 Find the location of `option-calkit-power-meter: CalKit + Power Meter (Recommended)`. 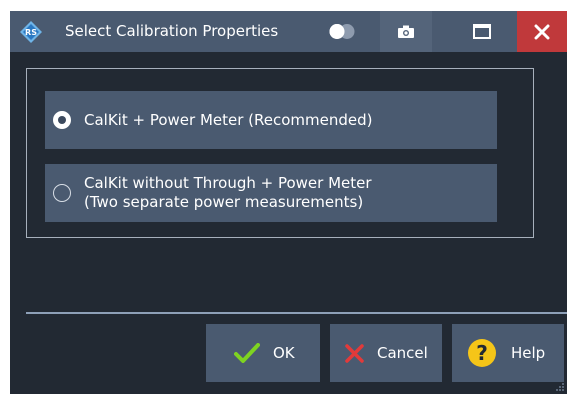

option-calkit-power-meter: CalKit + Power Meter (Recommended) is located at coordinates (271, 120).